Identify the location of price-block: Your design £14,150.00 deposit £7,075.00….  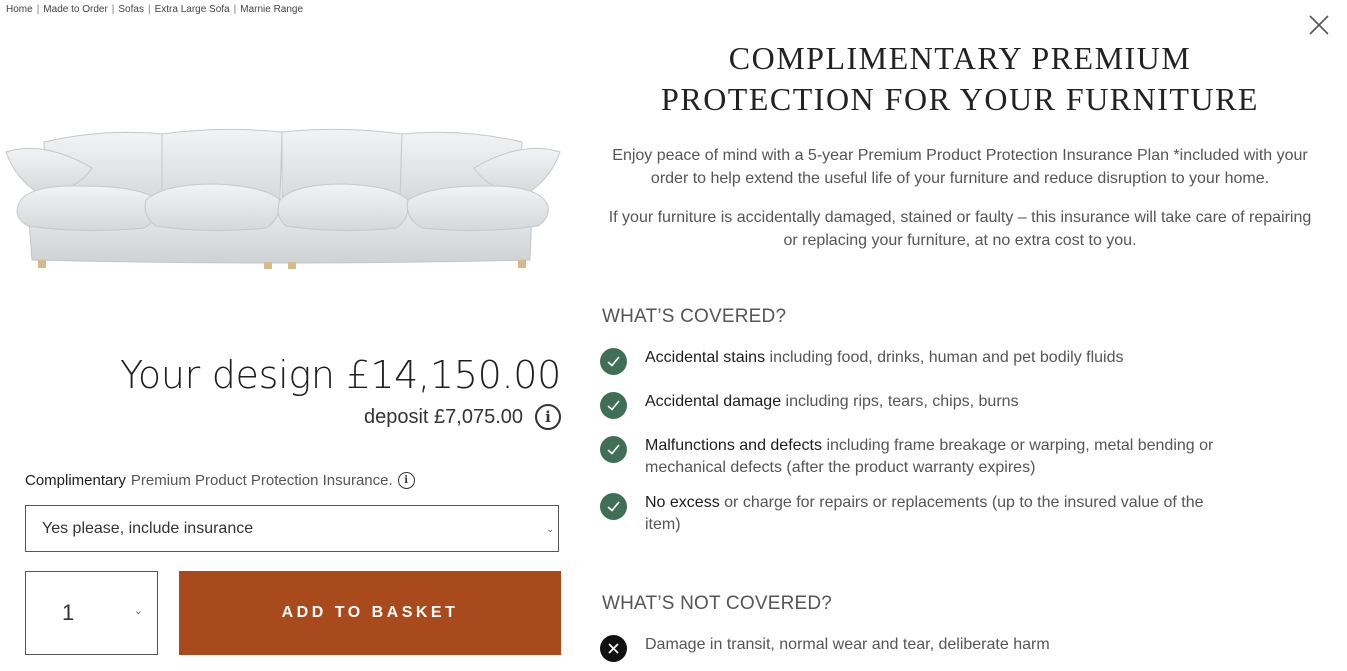
(340, 390).